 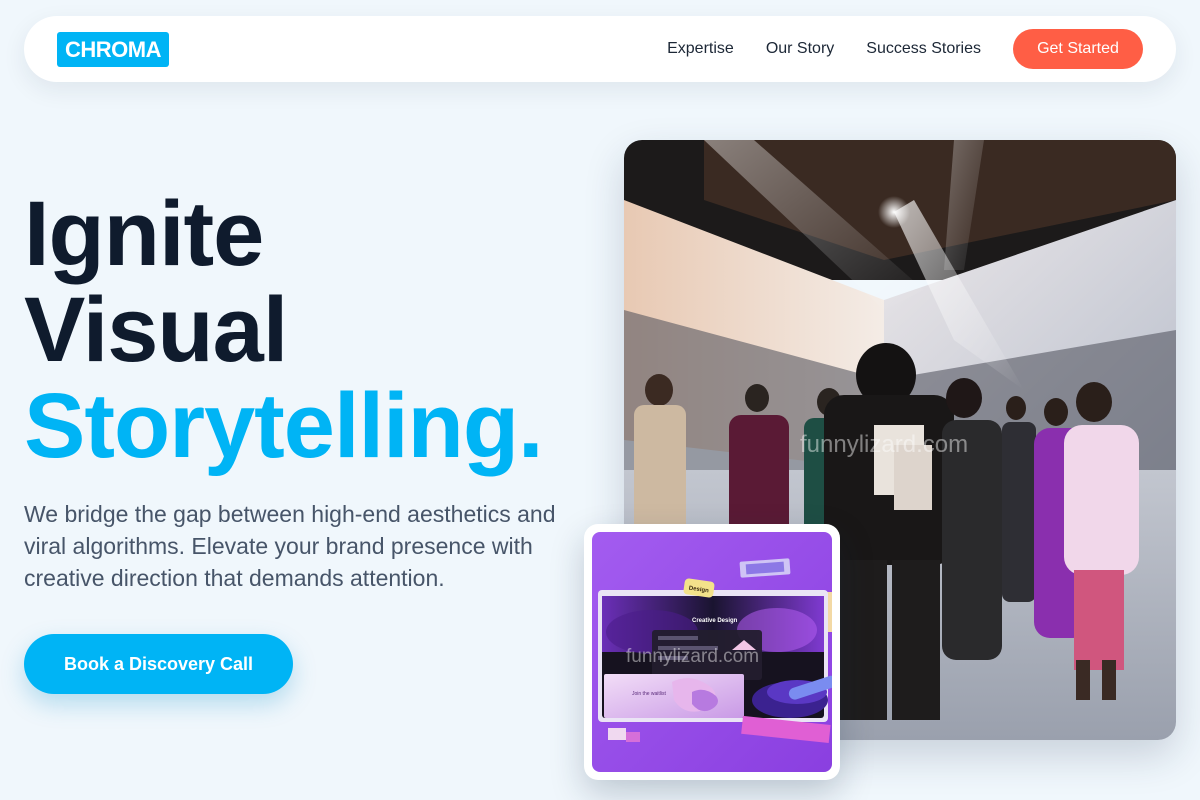 I want to click on nav-link-our-story: Our Story, so click(x=800, y=49).